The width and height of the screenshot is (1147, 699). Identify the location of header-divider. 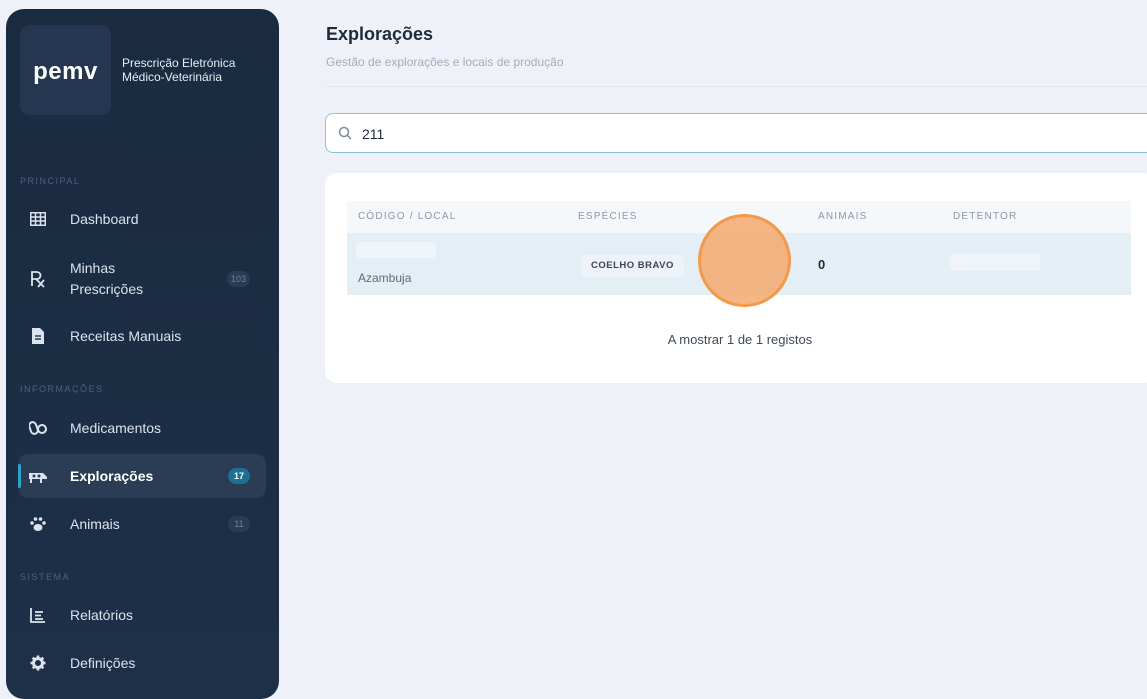
(736, 86).